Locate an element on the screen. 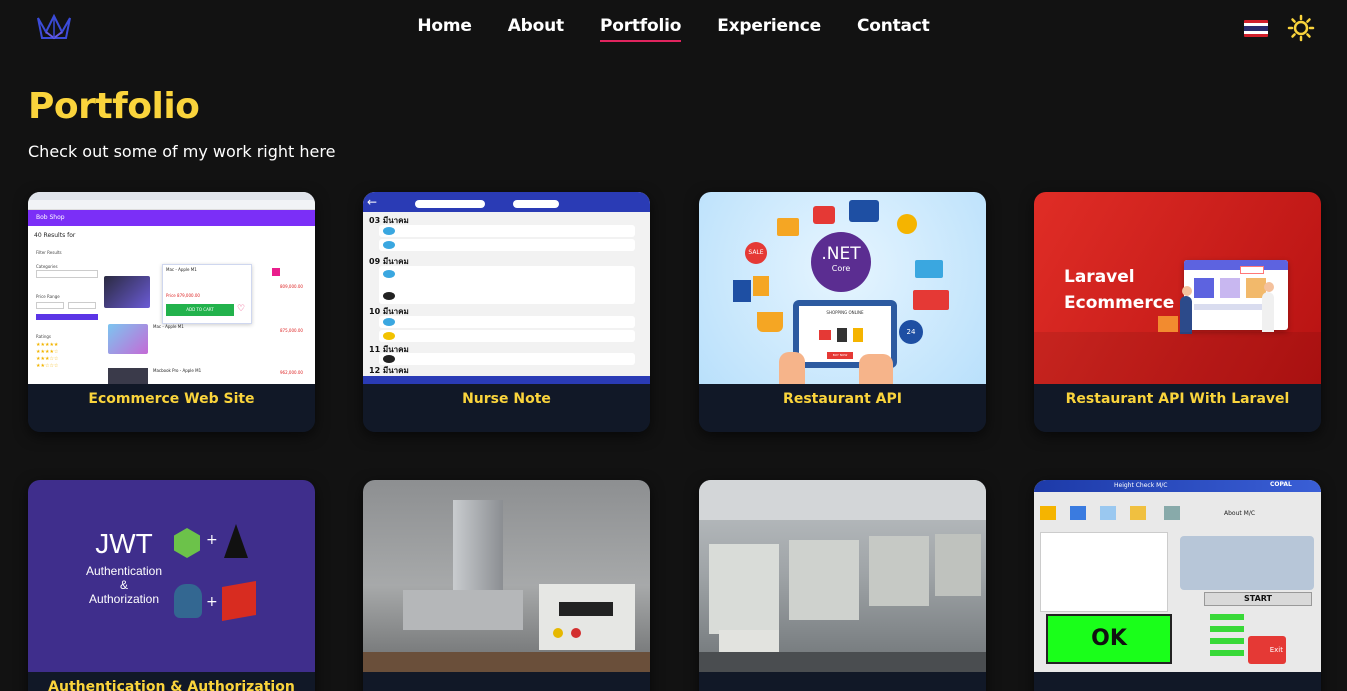  thumb-text: COPAL is located at coordinates (1281, 484).